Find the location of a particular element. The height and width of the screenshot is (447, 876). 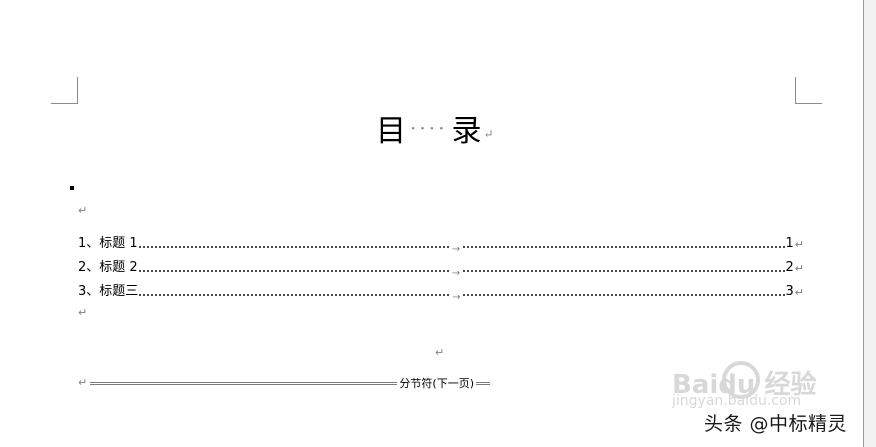

toc-entry: 1、标题 1 → 1 ↵ is located at coordinates (441, 245).